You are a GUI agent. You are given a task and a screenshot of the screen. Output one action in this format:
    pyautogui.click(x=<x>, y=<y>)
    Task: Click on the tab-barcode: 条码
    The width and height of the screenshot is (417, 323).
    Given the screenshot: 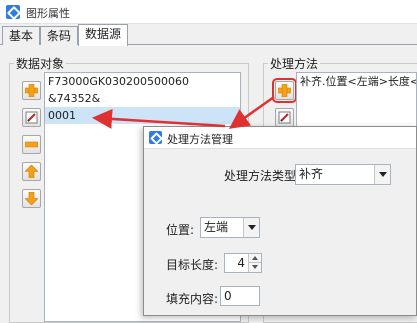 What is the action you would take?
    pyautogui.click(x=59, y=35)
    